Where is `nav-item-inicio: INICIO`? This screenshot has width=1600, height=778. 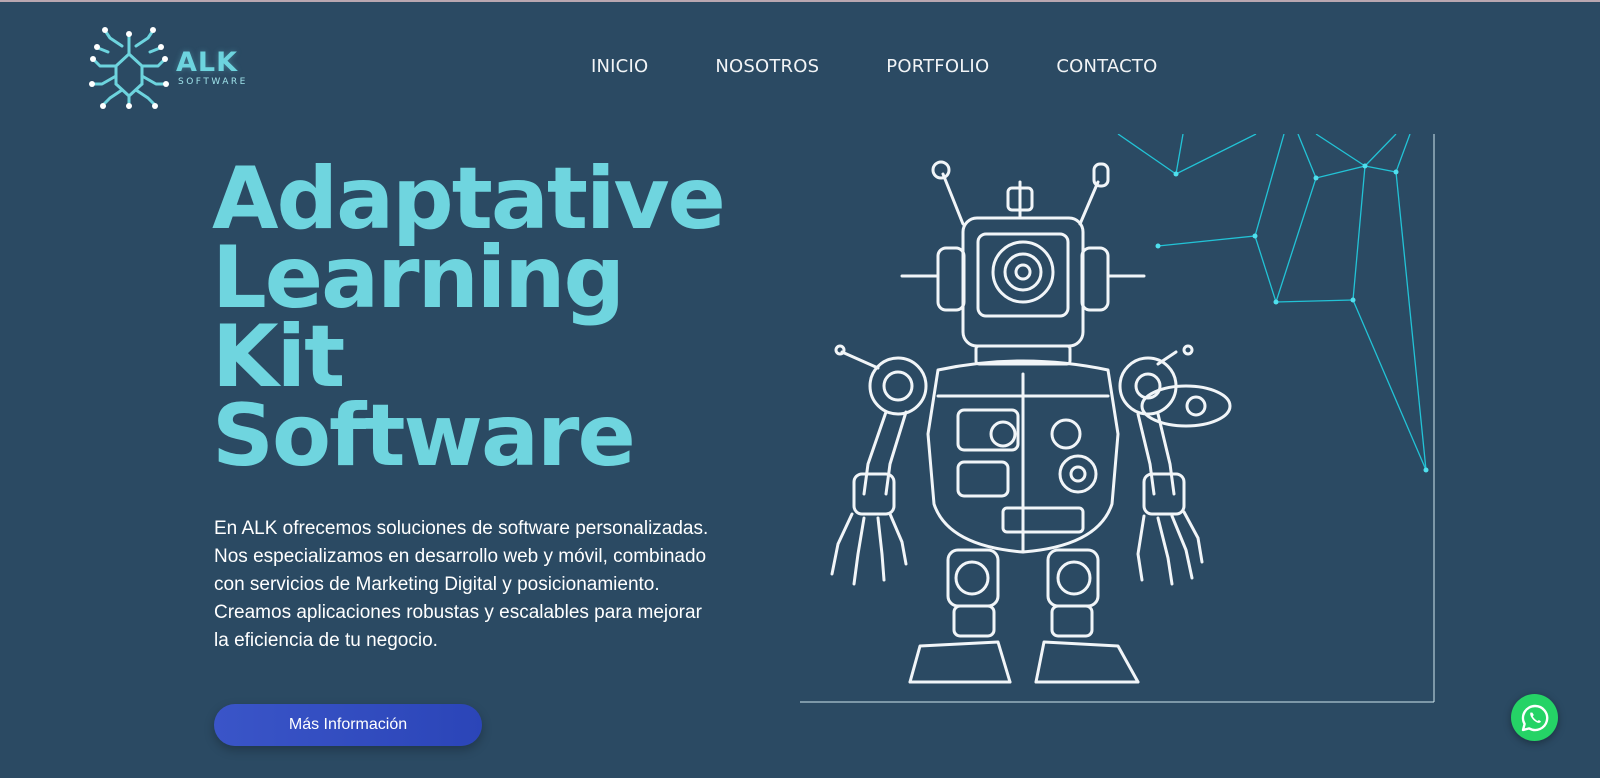
nav-item-inicio: INICIO is located at coordinates (619, 66).